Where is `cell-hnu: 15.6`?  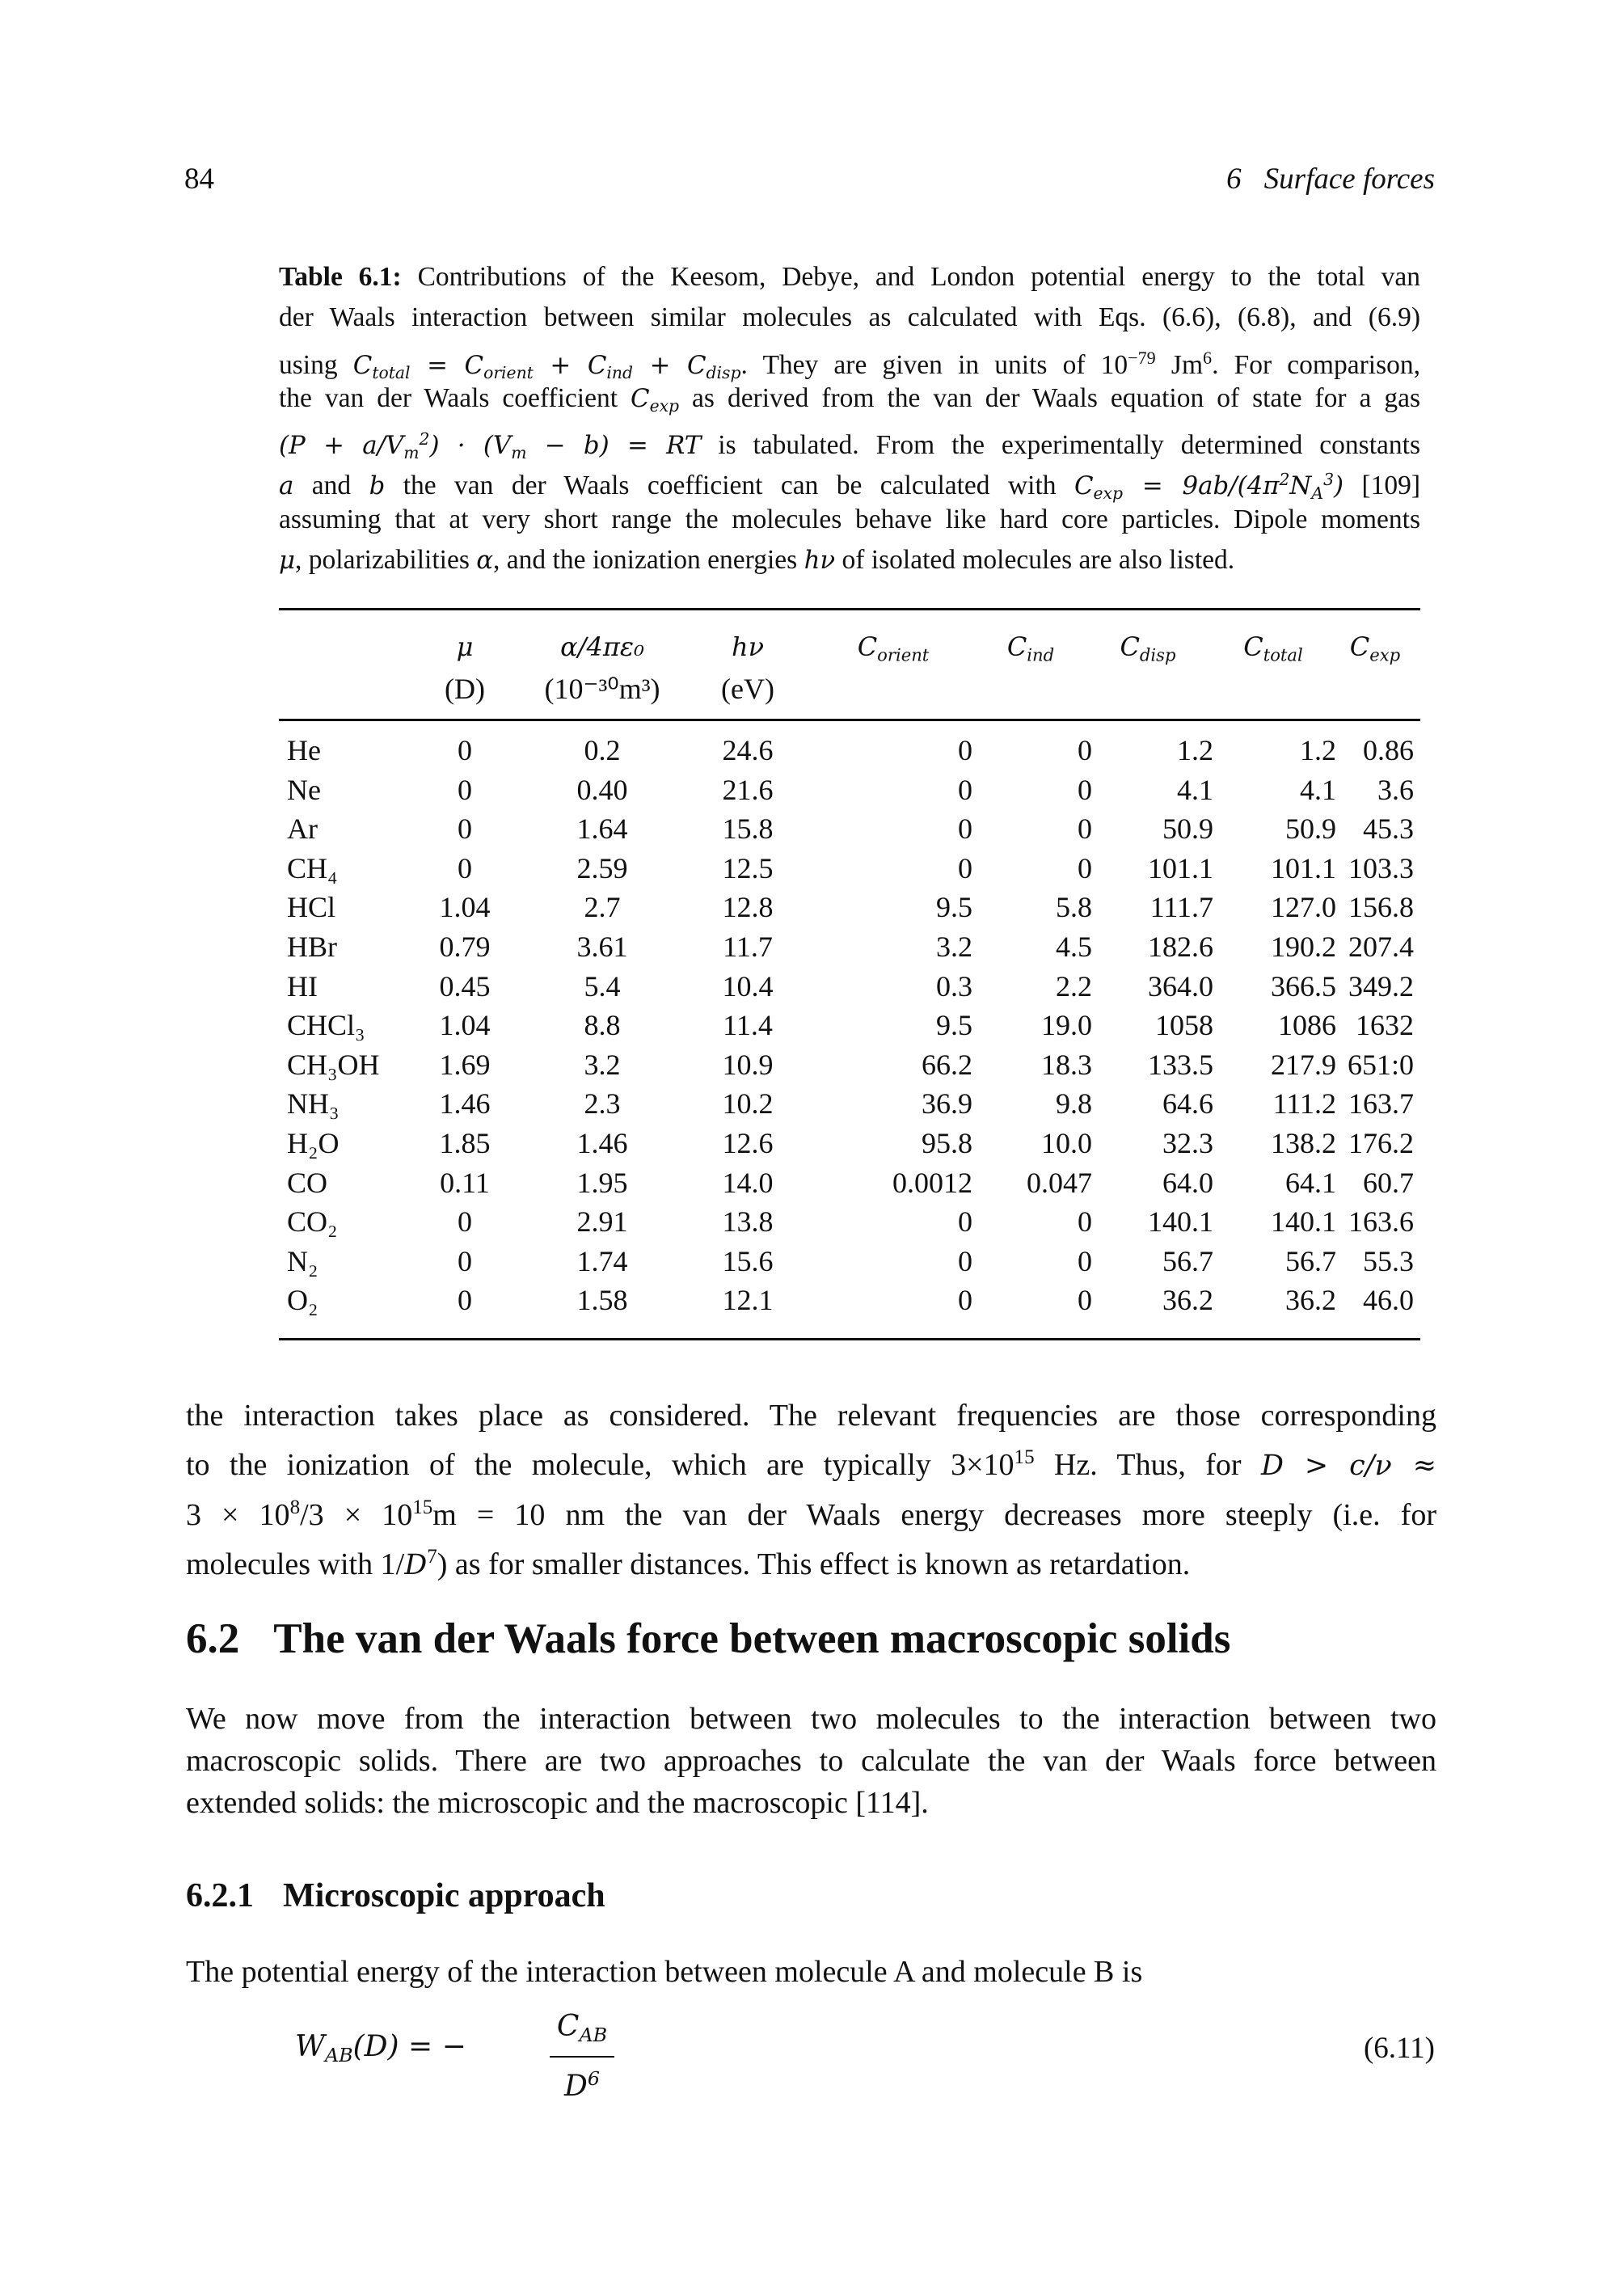
cell-hnu: 15.6 is located at coordinates (748, 1260).